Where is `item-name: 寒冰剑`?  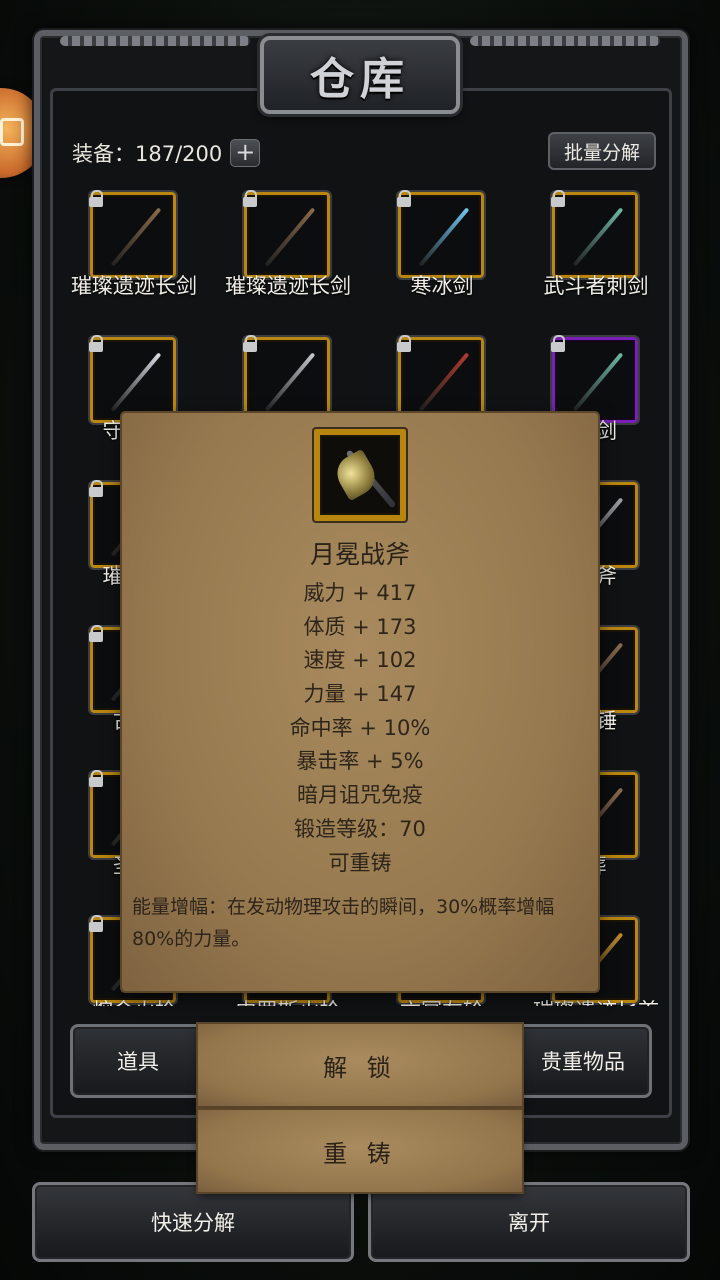 item-name: 寒冰剑 is located at coordinates (442, 286).